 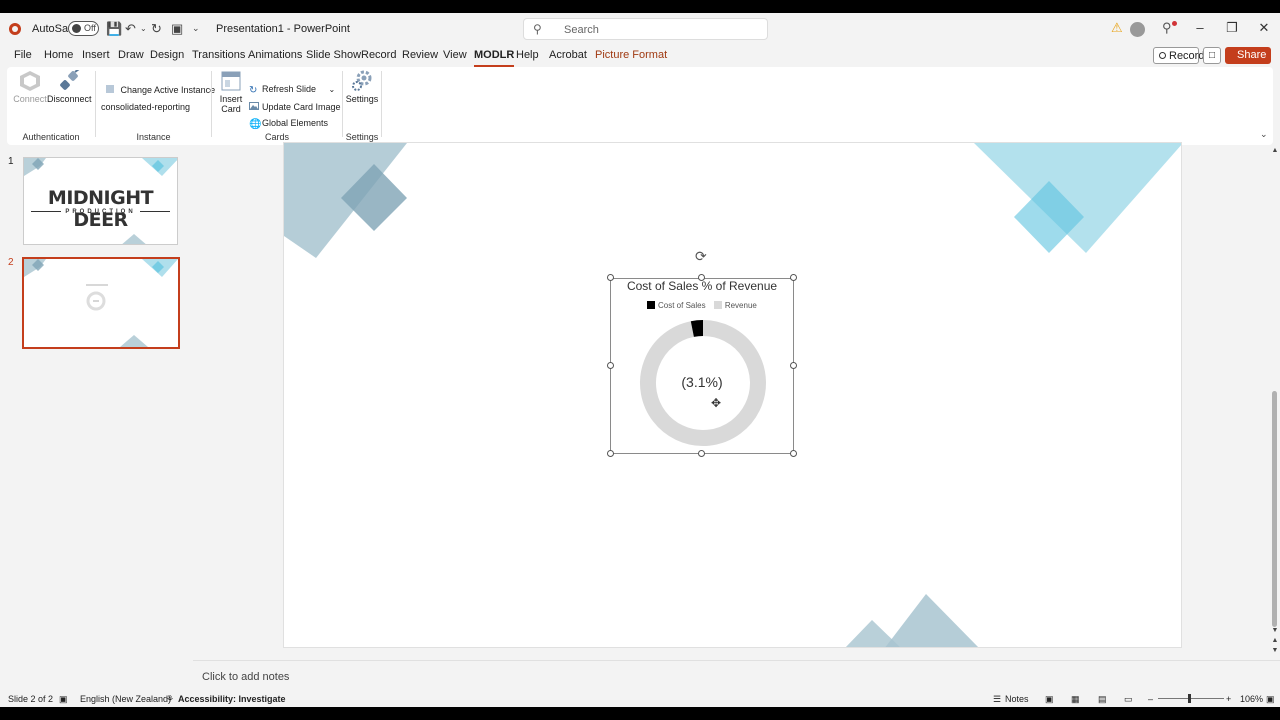 What do you see at coordinates (1275, 150) in the screenshot?
I see `scroll-up-icon: ▲` at bounding box center [1275, 150].